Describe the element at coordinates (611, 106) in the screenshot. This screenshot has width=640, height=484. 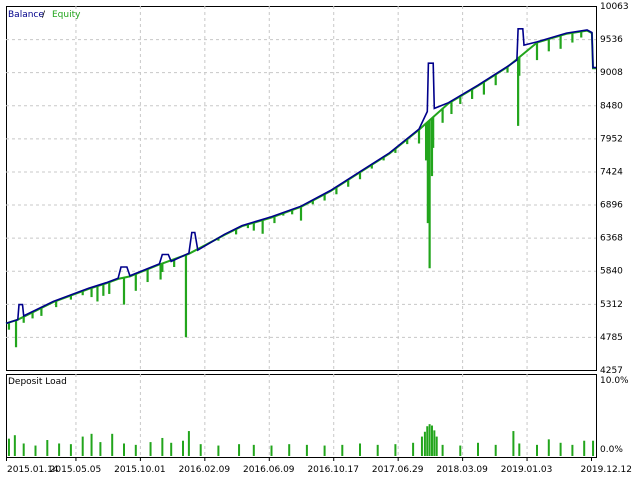
I see `y-tick-label: 8480` at that location.